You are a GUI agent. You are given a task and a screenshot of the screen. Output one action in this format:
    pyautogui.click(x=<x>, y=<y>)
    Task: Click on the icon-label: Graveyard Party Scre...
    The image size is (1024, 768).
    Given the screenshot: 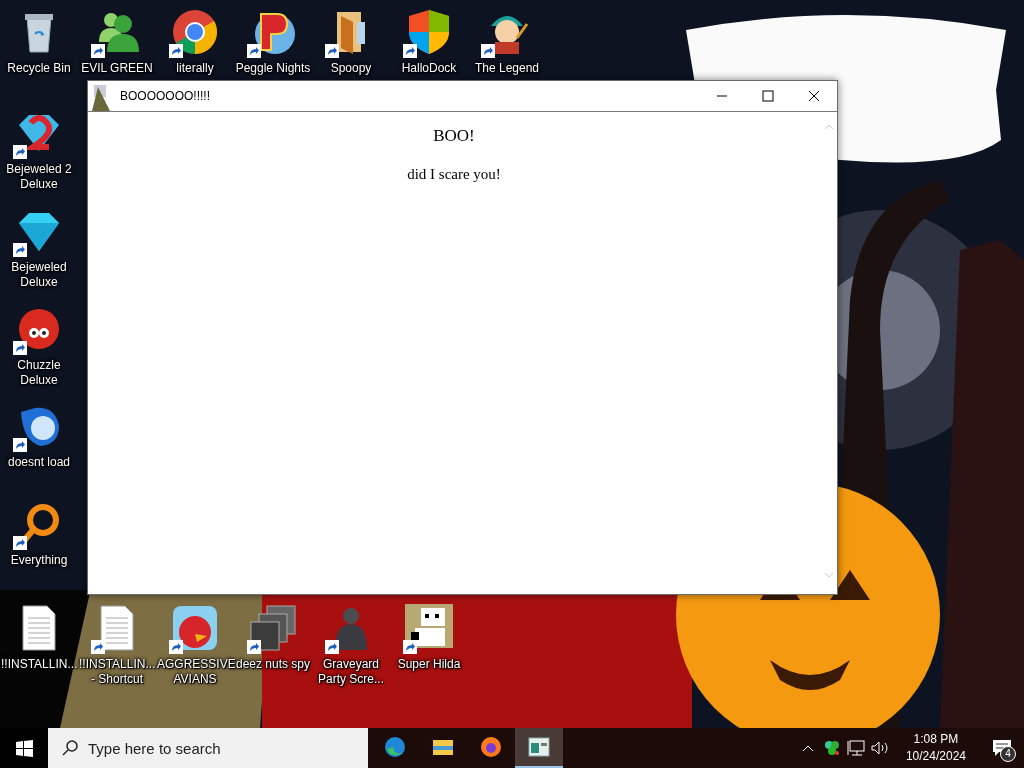 What is the action you would take?
    pyautogui.click(x=351, y=672)
    